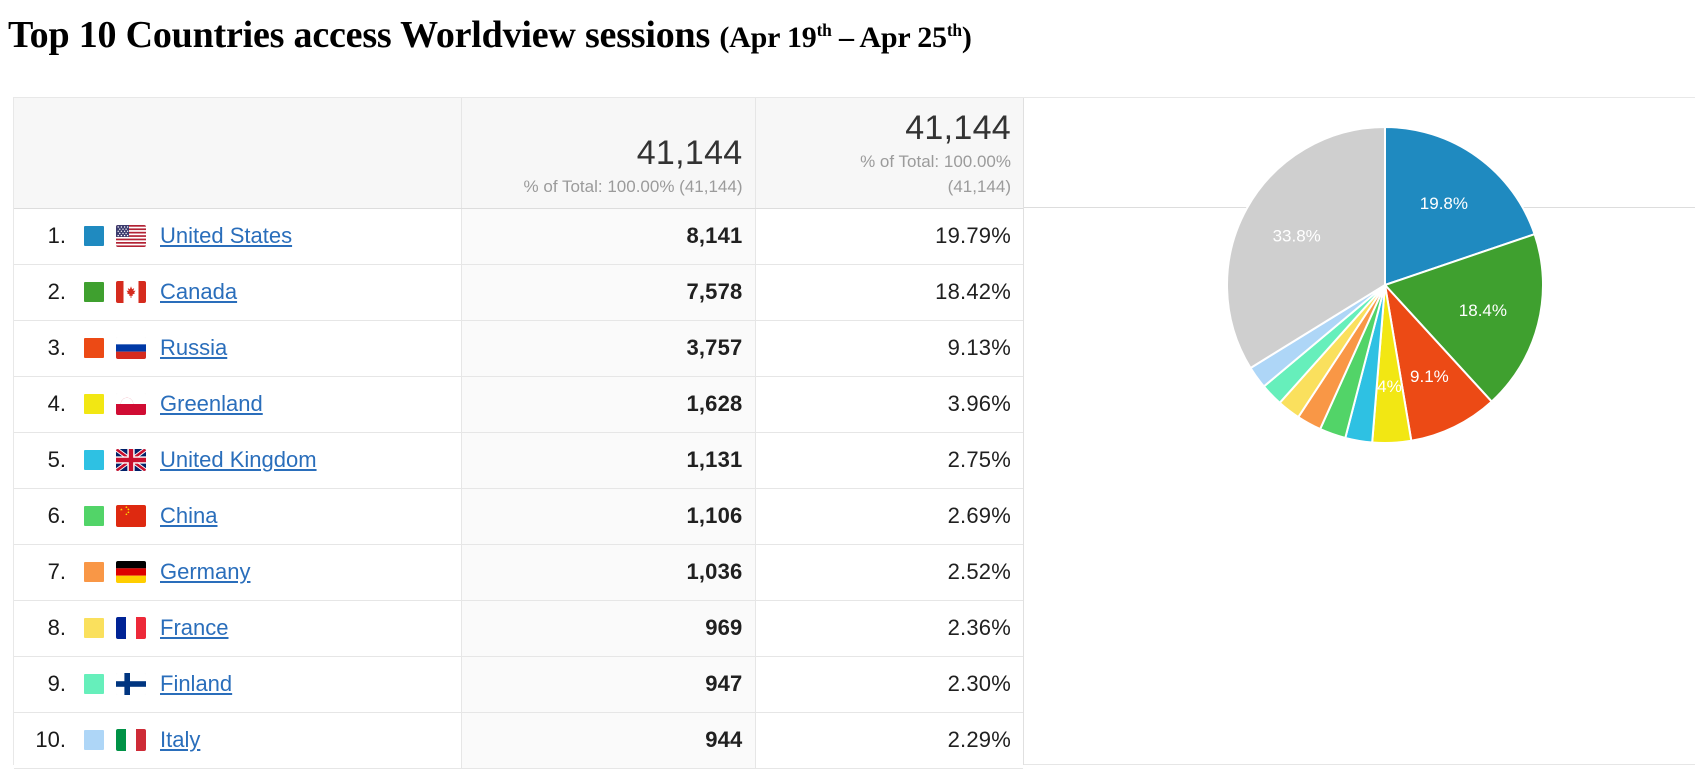  I want to click on date-middle: – Apr 25, so click(889, 37).